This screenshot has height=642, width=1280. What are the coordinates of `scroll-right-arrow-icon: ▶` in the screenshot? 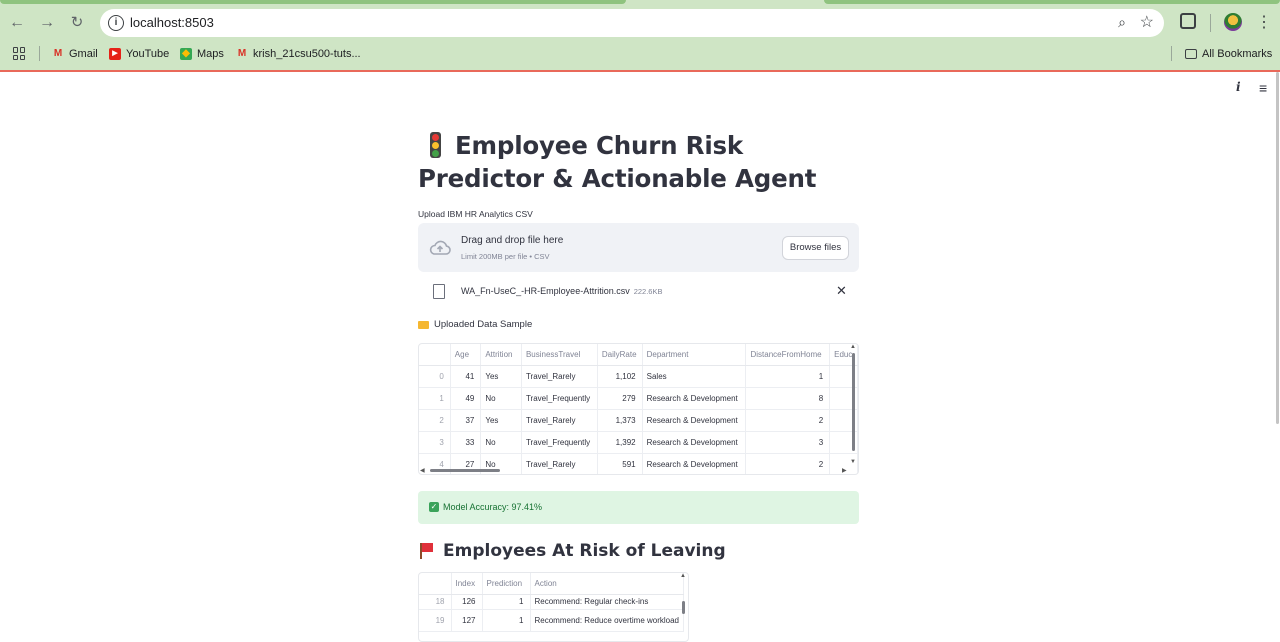 It's located at (844, 470).